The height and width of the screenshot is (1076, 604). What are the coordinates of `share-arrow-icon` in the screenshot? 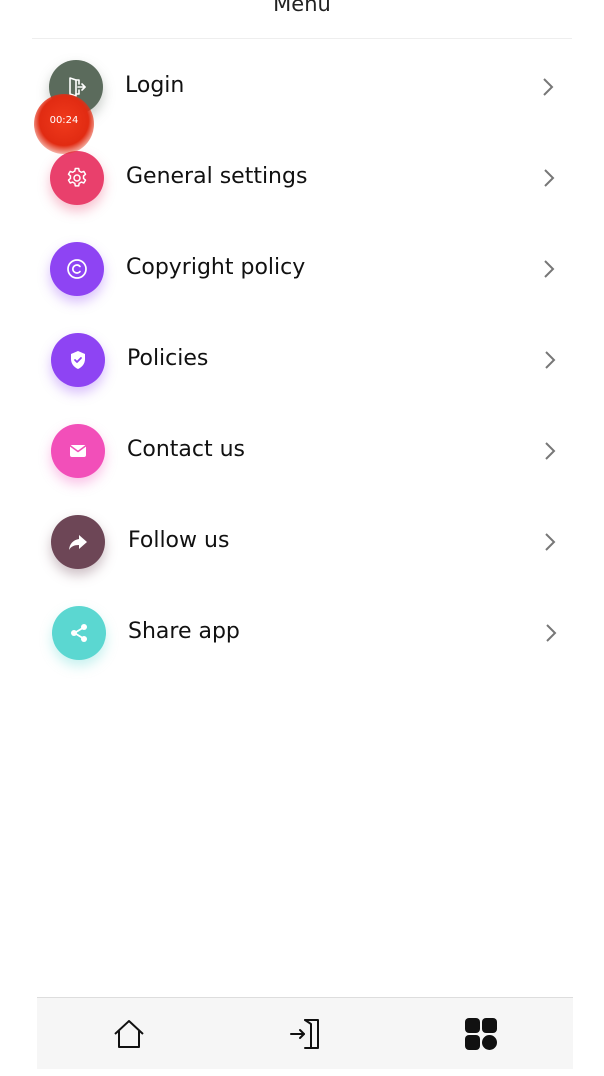 It's located at (78, 542).